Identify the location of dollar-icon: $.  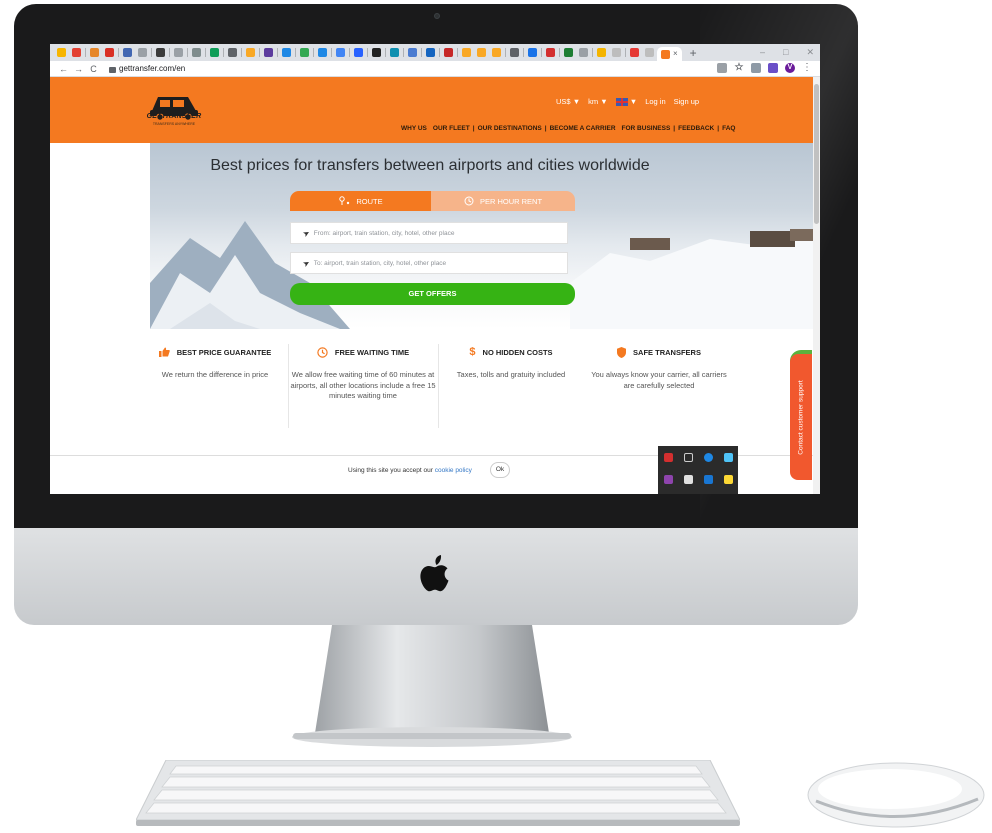
(472, 352).